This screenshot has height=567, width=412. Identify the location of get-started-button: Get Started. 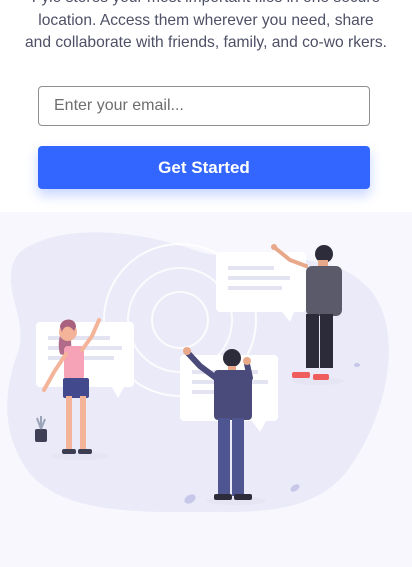
(204, 167).